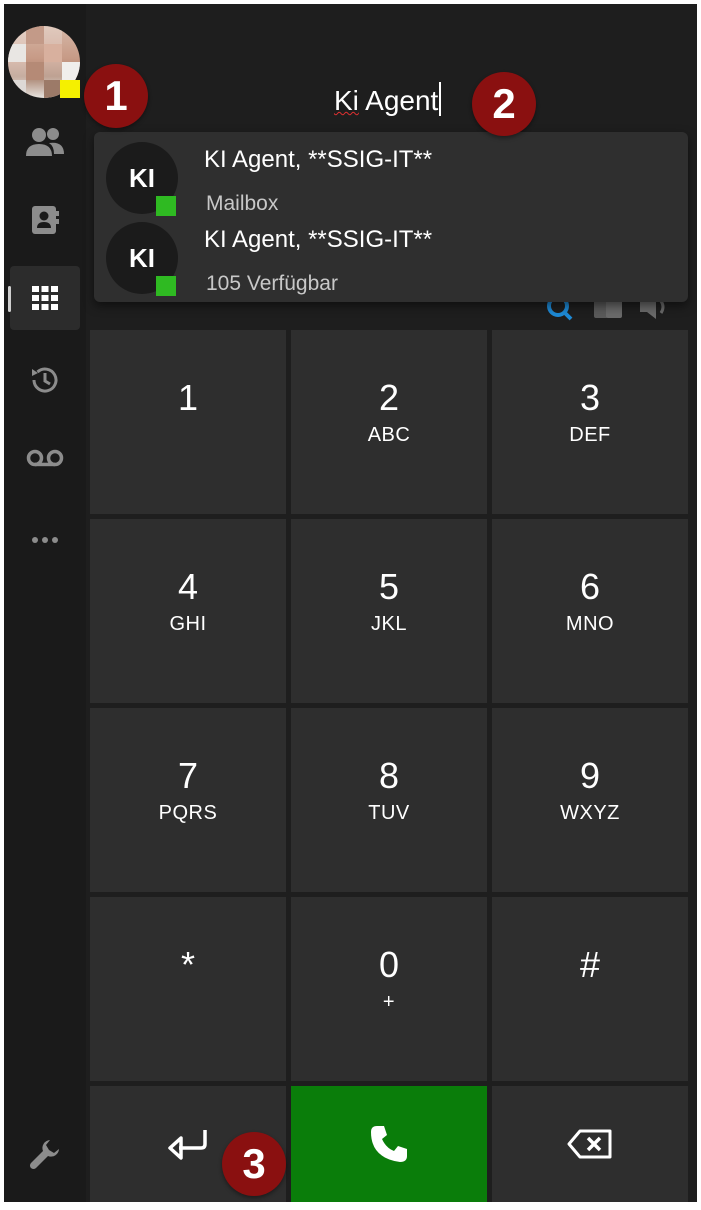 This screenshot has width=701, height=1210. I want to click on sidebar-item-voicemail, so click(45, 458).